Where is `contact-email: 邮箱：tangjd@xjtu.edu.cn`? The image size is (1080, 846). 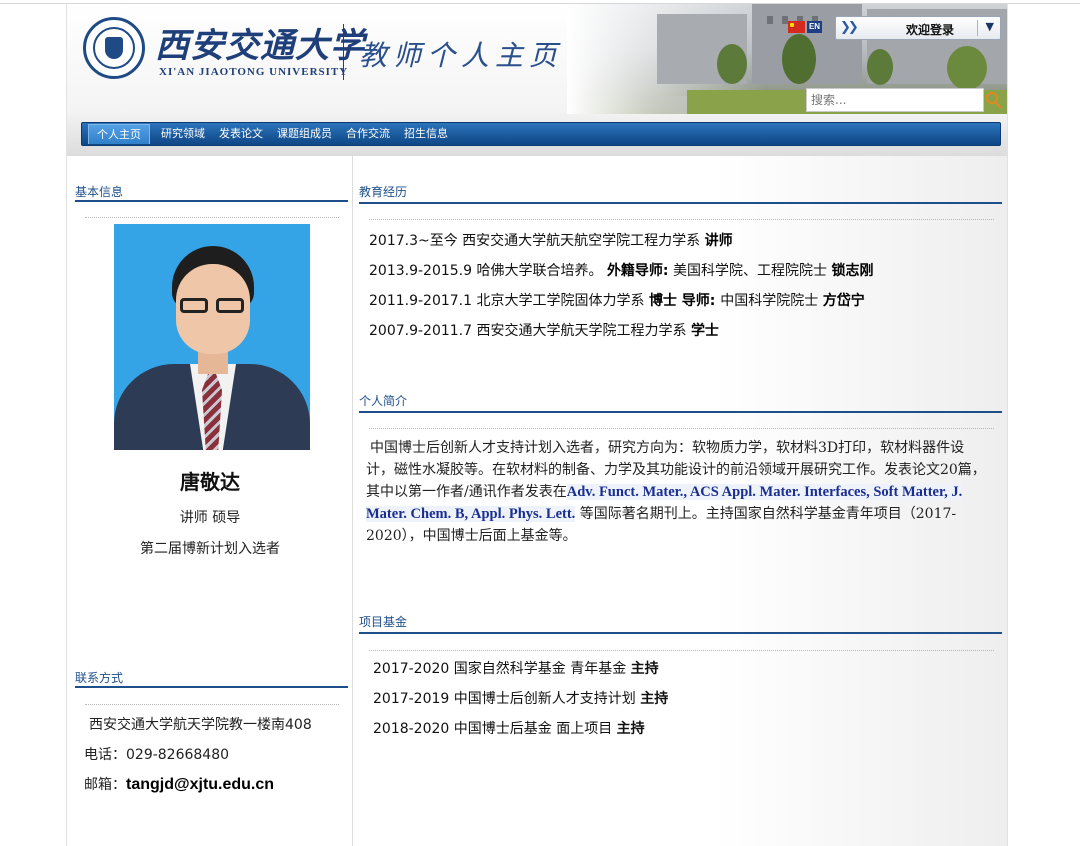
contact-email: 邮箱：tangjd@xjtu.edu.cn is located at coordinates (179, 784).